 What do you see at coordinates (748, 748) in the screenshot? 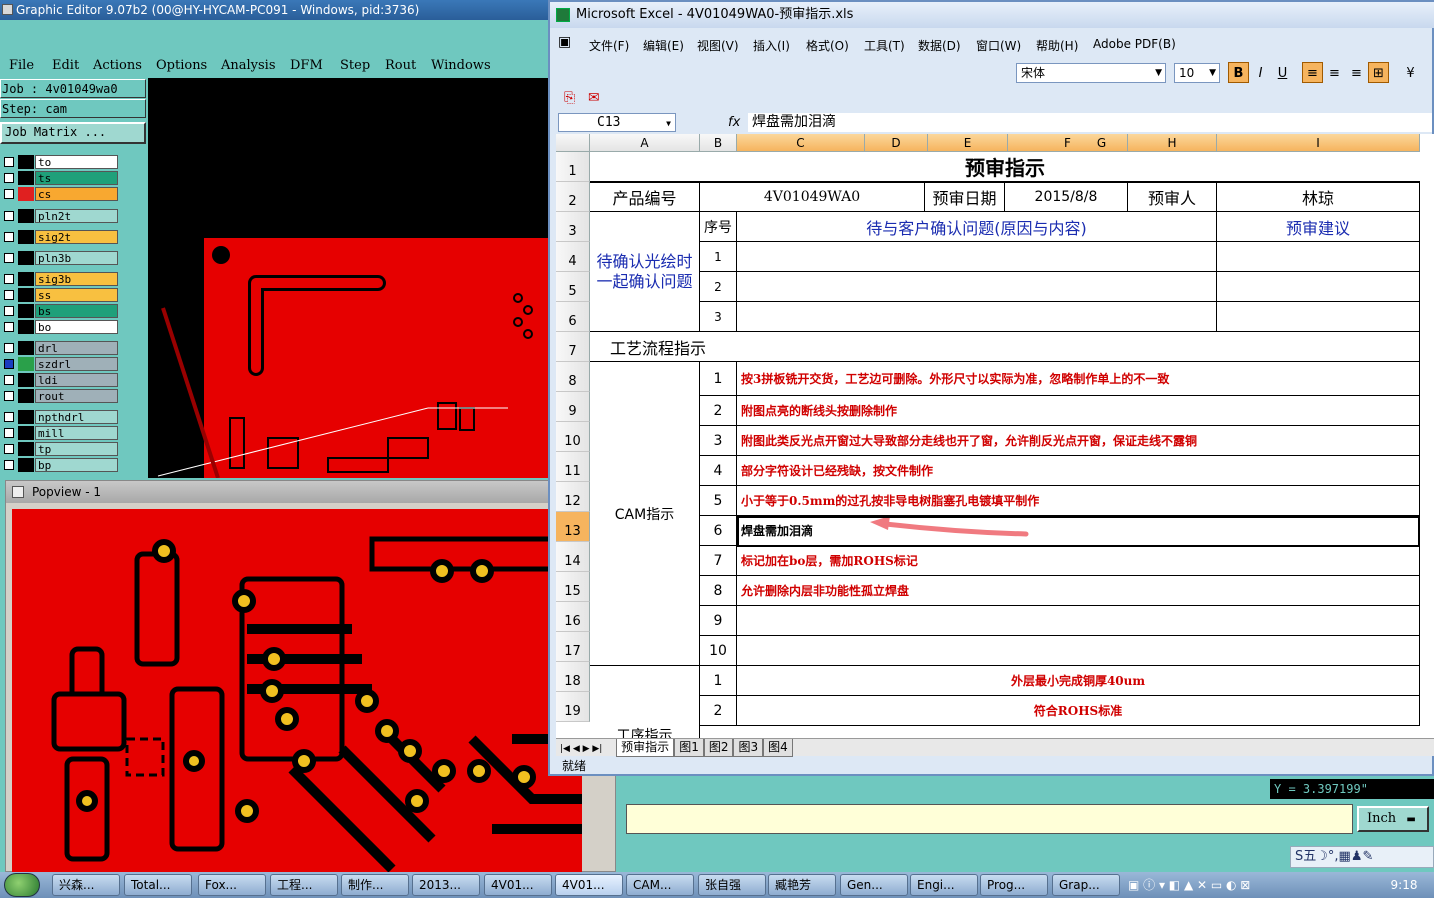
I see `sheet-tab: 图3` at bounding box center [748, 748].